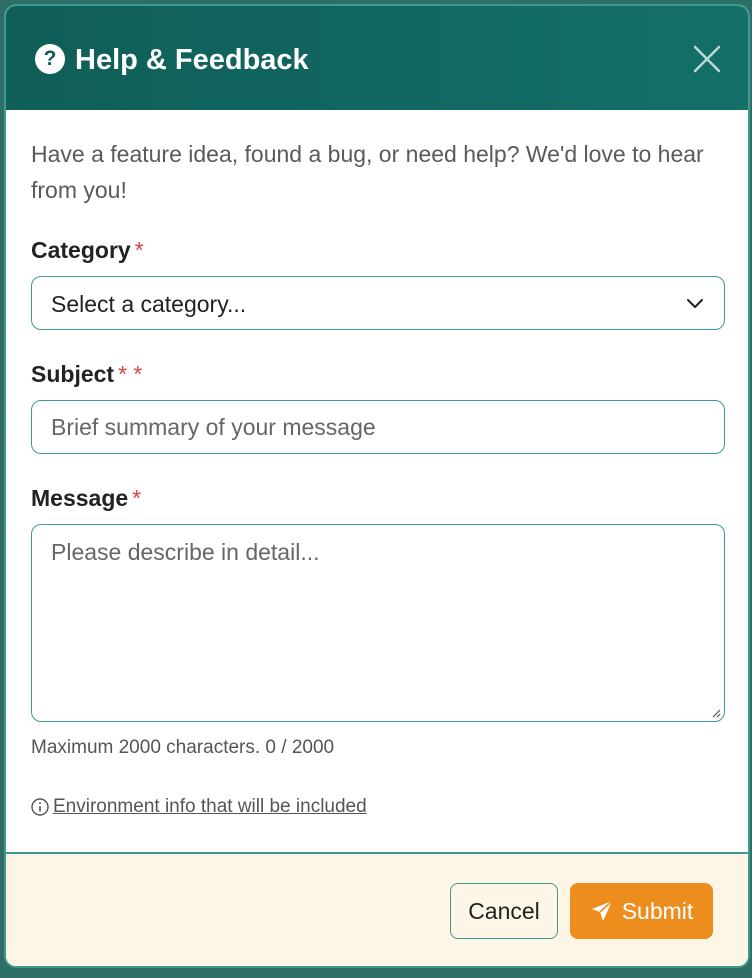 The width and height of the screenshot is (752, 978). I want to click on required-marker: * *, so click(130, 374).